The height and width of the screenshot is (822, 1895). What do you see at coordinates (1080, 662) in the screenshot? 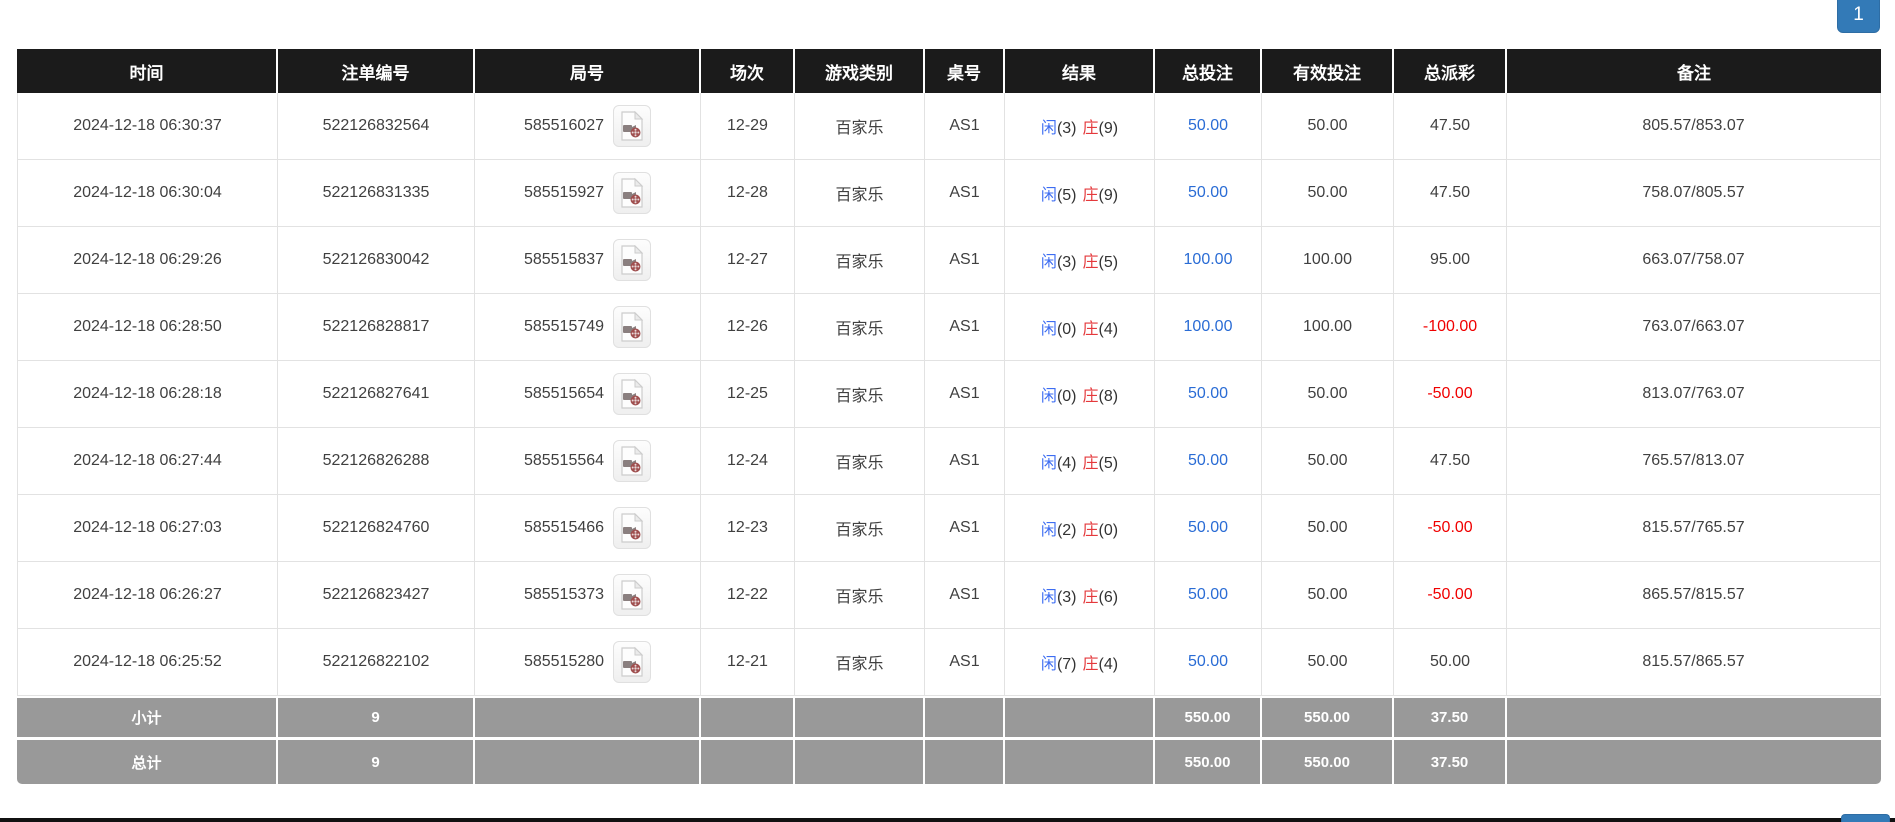
I see `result-cell: 闲(7) 庄(4)` at bounding box center [1080, 662].